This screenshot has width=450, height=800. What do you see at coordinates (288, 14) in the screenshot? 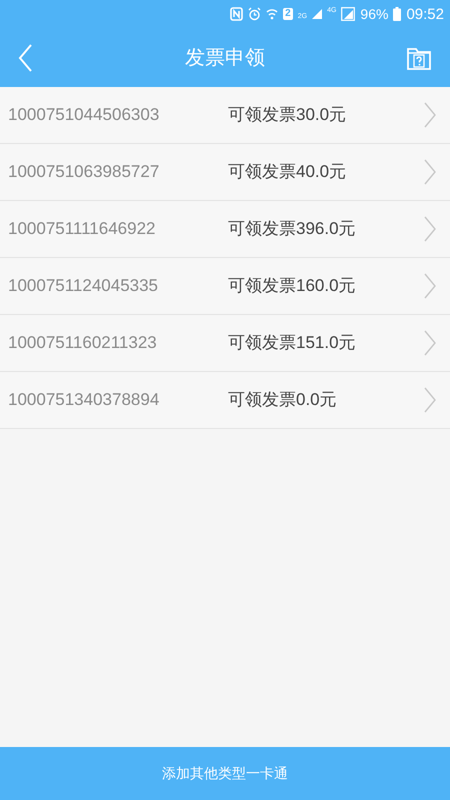
I see `sim-badge: 2` at bounding box center [288, 14].